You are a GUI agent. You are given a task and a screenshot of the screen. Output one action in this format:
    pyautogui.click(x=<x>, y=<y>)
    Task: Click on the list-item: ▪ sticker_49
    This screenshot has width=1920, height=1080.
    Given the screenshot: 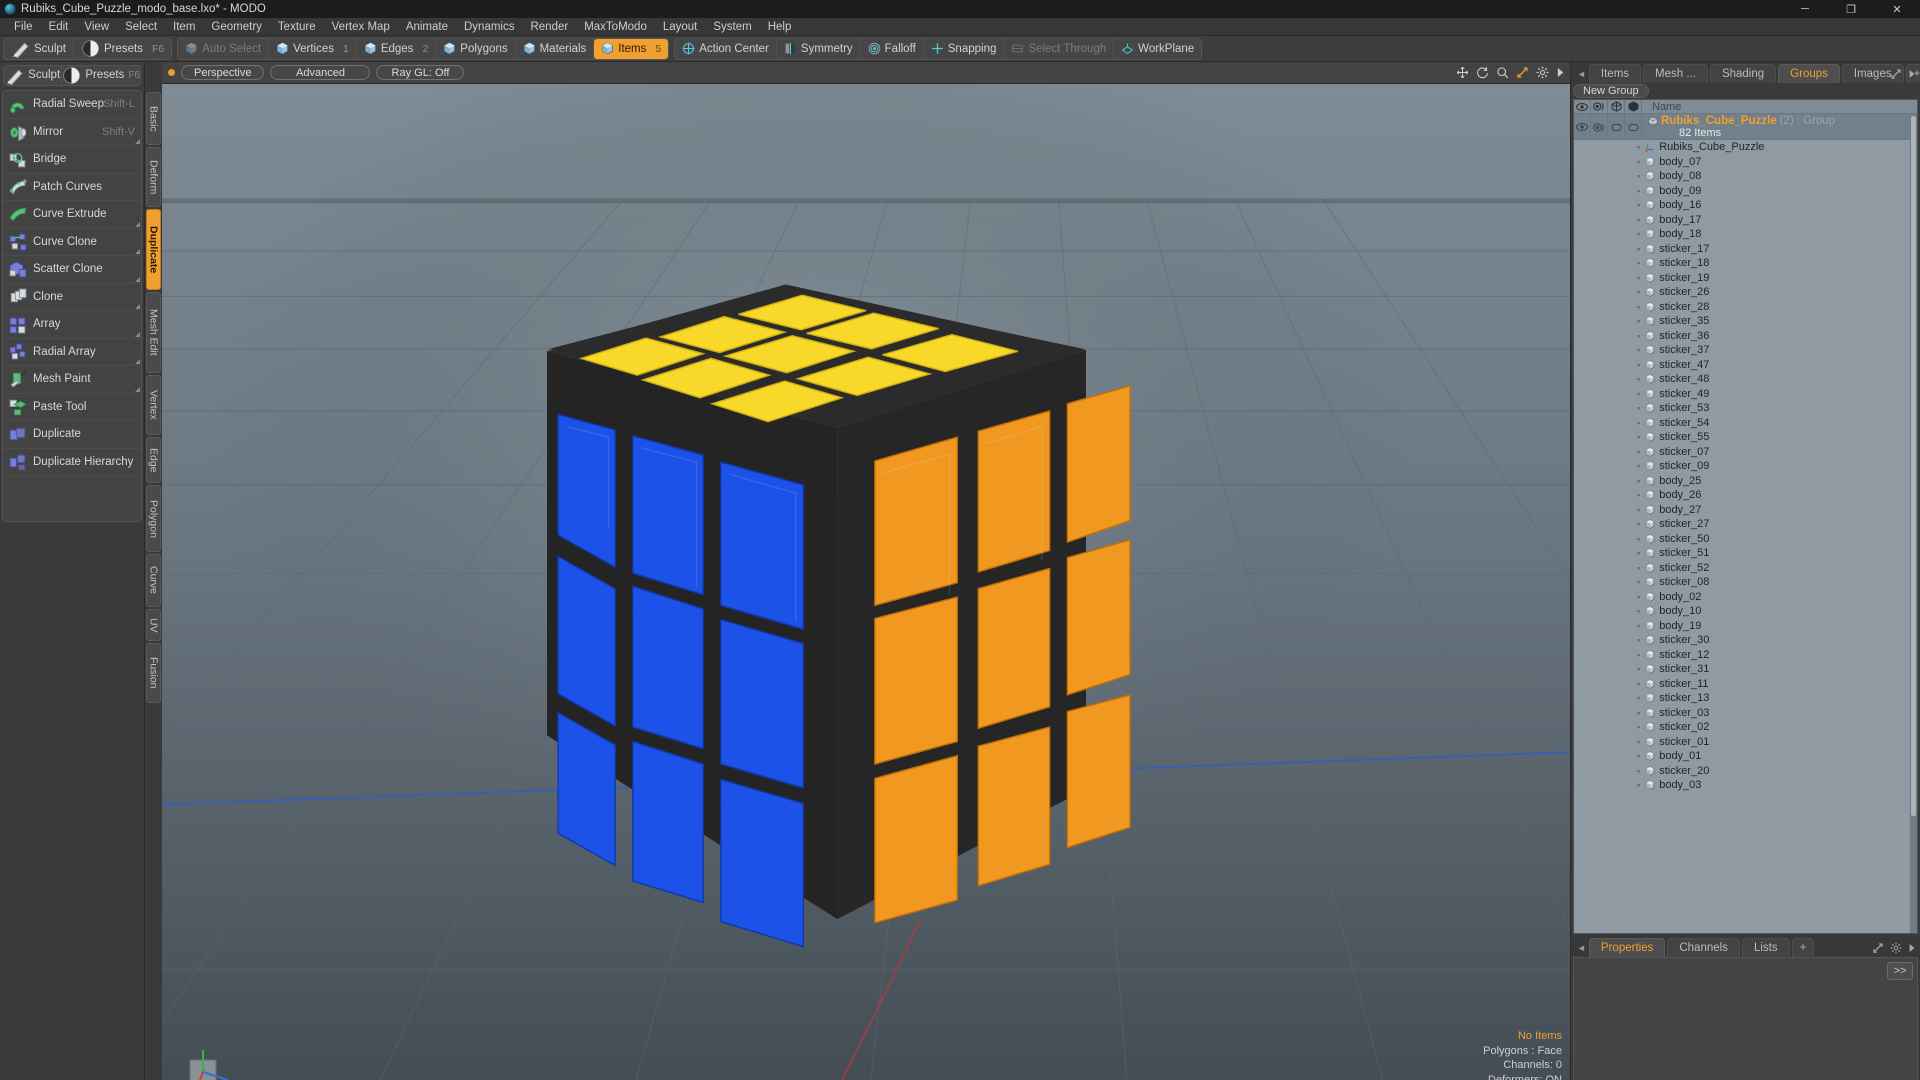 What is the action you would take?
    pyautogui.click(x=1745, y=394)
    